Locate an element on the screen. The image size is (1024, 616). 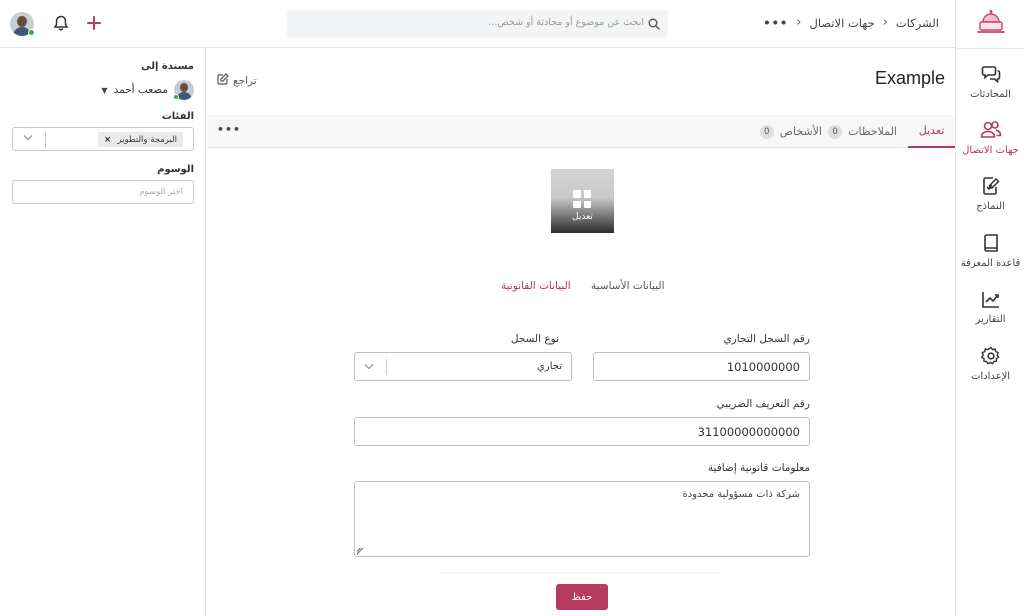
company-image-upload: تعديل is located at coordinates (582, 201).